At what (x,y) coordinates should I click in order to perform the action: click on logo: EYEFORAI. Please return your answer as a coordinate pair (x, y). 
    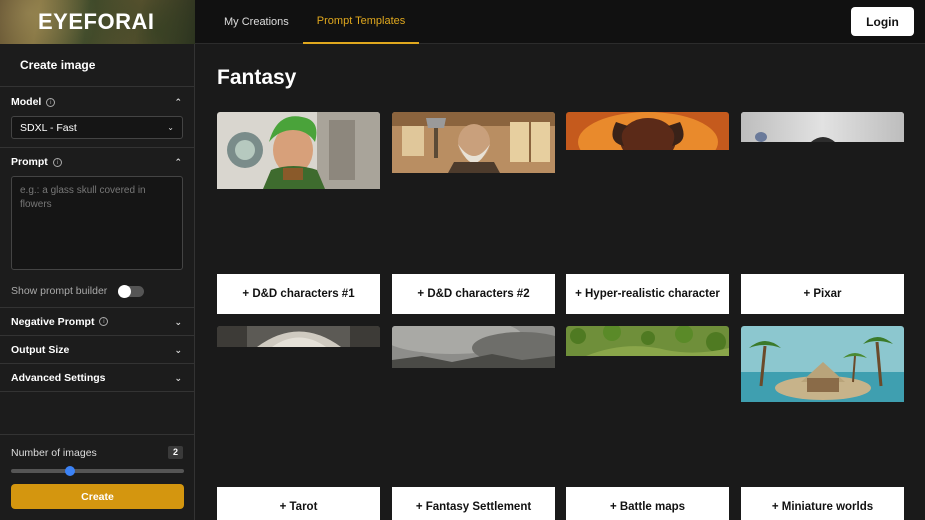
    Looking at the image, I should click on (97, 22).